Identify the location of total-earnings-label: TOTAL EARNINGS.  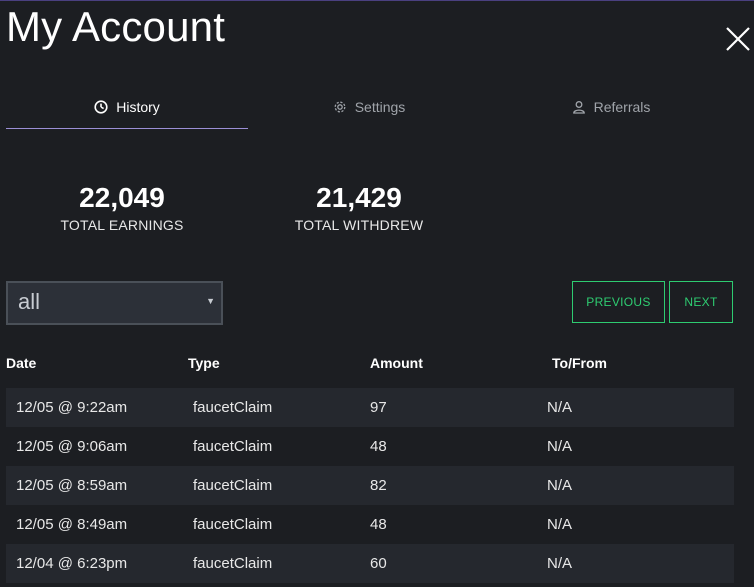
(122, 225).